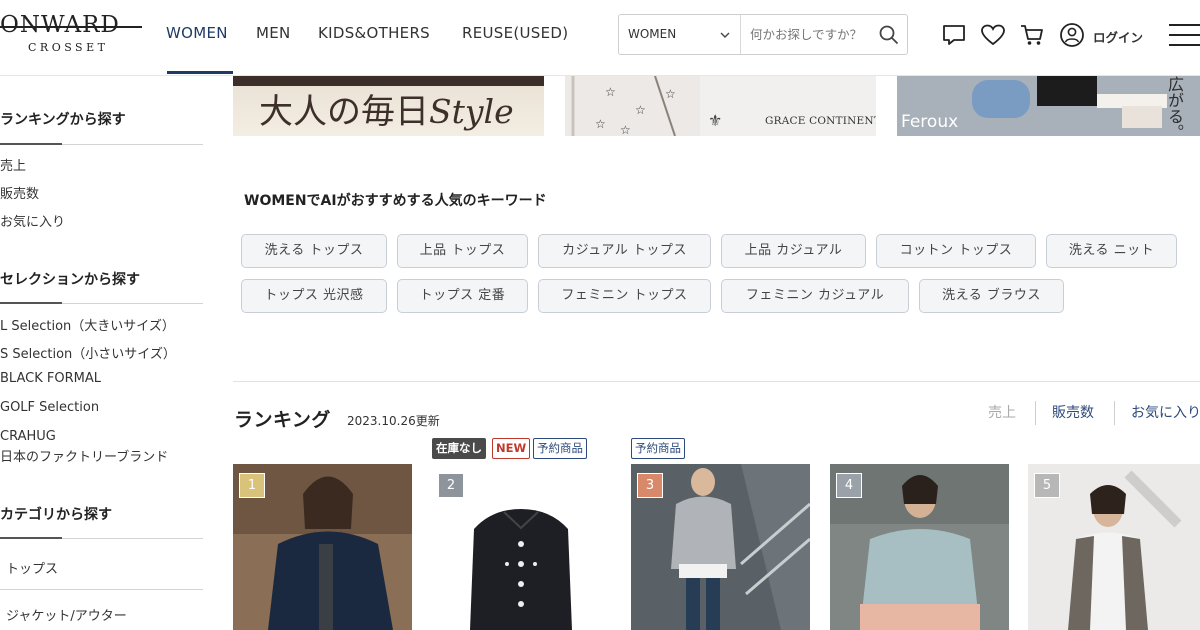 The image size is (1200, 630). Describe the element at coordinates (63, 120) in the screenshot. I see `ranking-heading: ランキングから探す` at that location.